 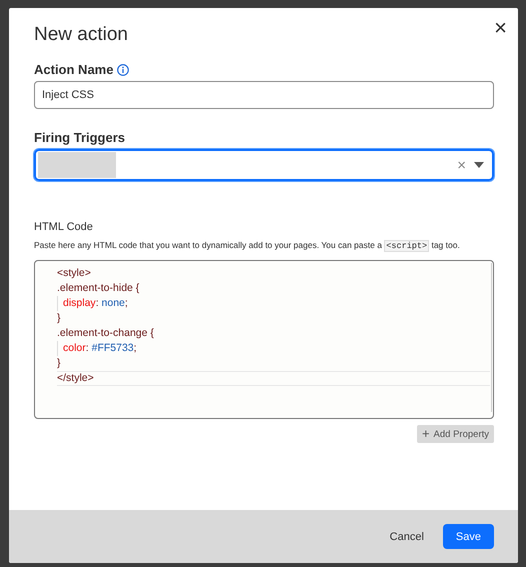 What do you see at coordinates (273, 378) in the screenshot?
I see `code-line: </style>` at bounding box center [273, 378].